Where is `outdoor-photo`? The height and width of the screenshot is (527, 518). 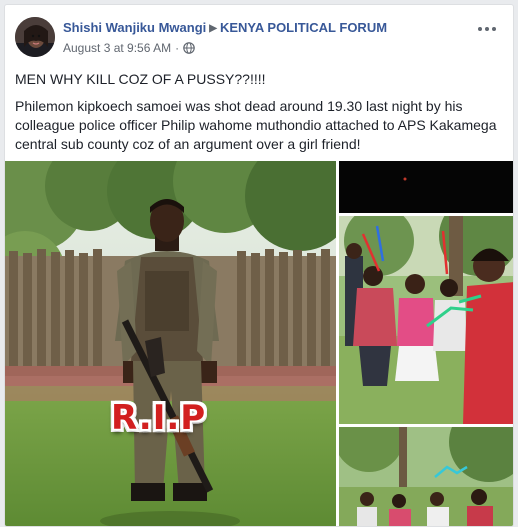
outdoor-photo is located at coordinates (426, 476).